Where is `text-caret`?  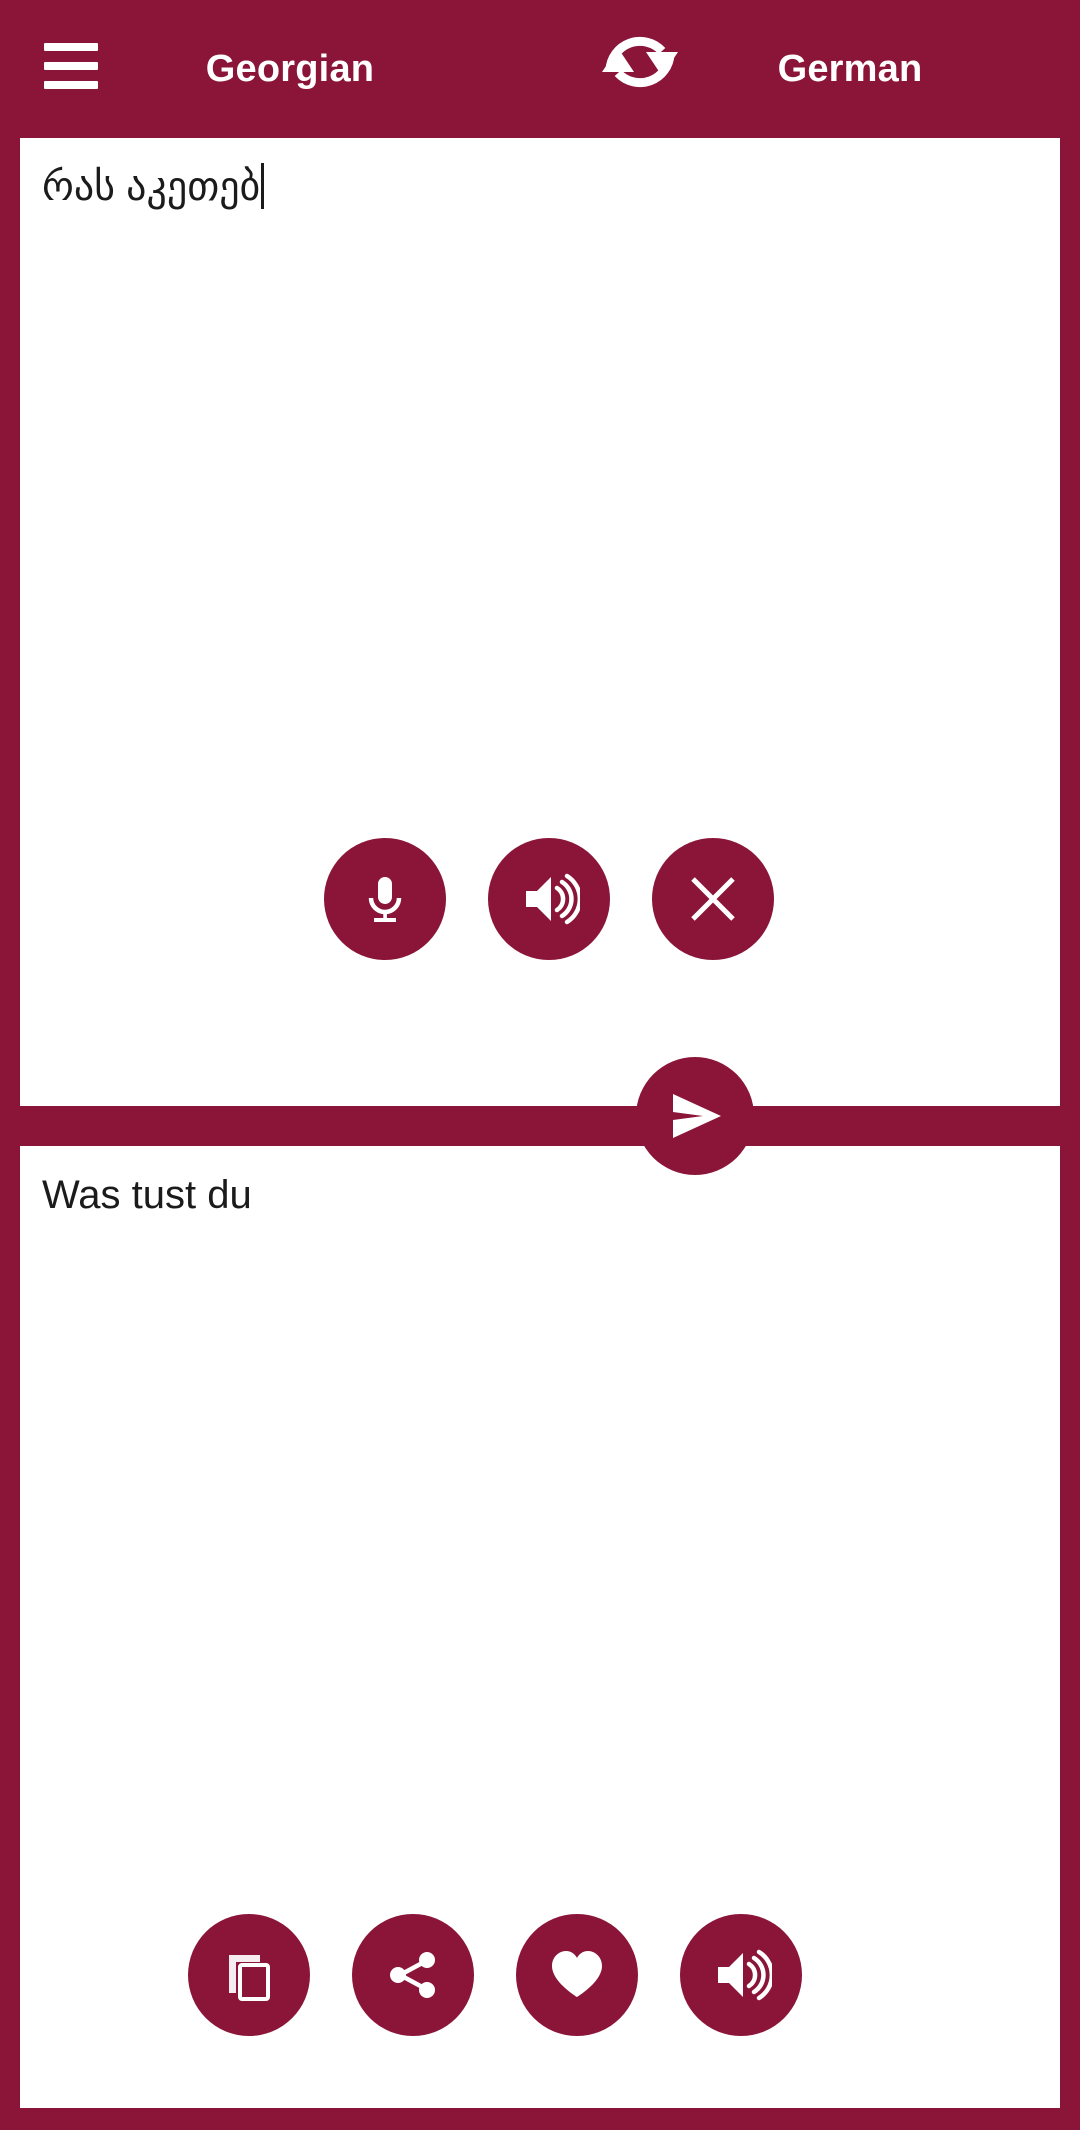
text-caret is located at coordinates (263, 186).